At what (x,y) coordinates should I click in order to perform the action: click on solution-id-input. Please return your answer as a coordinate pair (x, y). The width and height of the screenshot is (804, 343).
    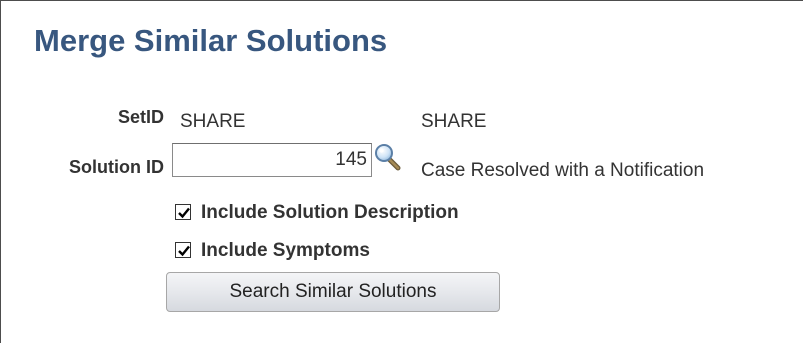
    Looking at the image, I should click on (272, 160).